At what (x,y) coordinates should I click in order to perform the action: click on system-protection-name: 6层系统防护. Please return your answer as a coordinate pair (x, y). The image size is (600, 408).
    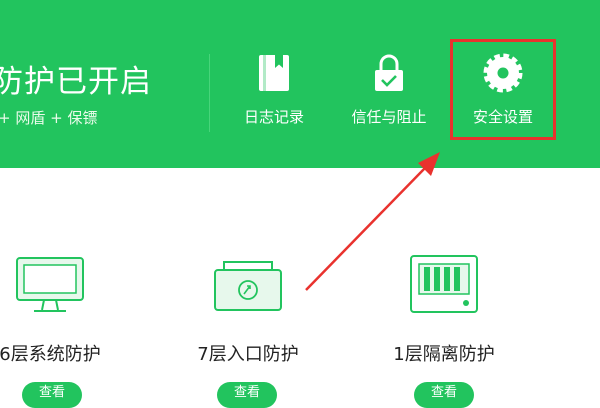
    Looking at the image, I should click on (50, 354).